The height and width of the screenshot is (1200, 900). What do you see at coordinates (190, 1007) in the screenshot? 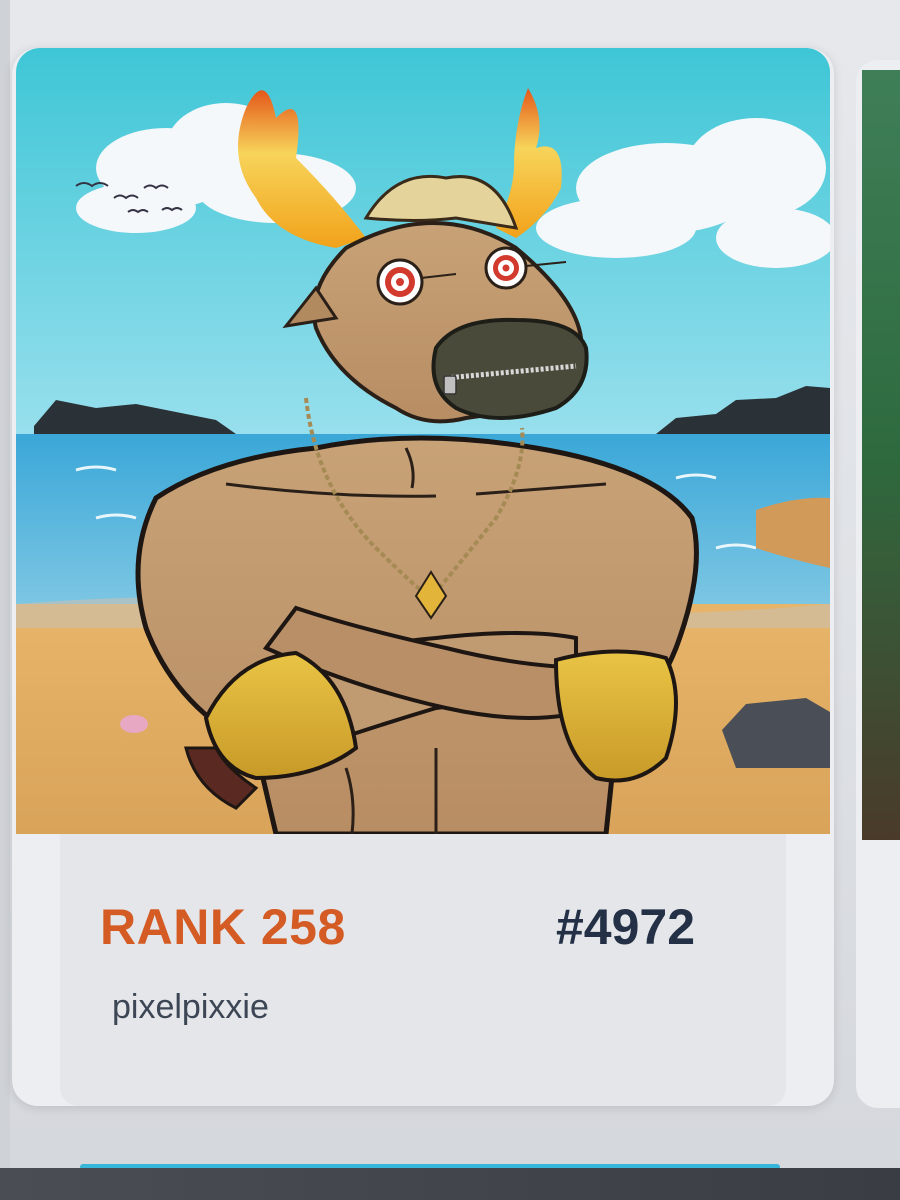
I see `owner-name: pixelpixxie` at bounding box center [190, 1007].